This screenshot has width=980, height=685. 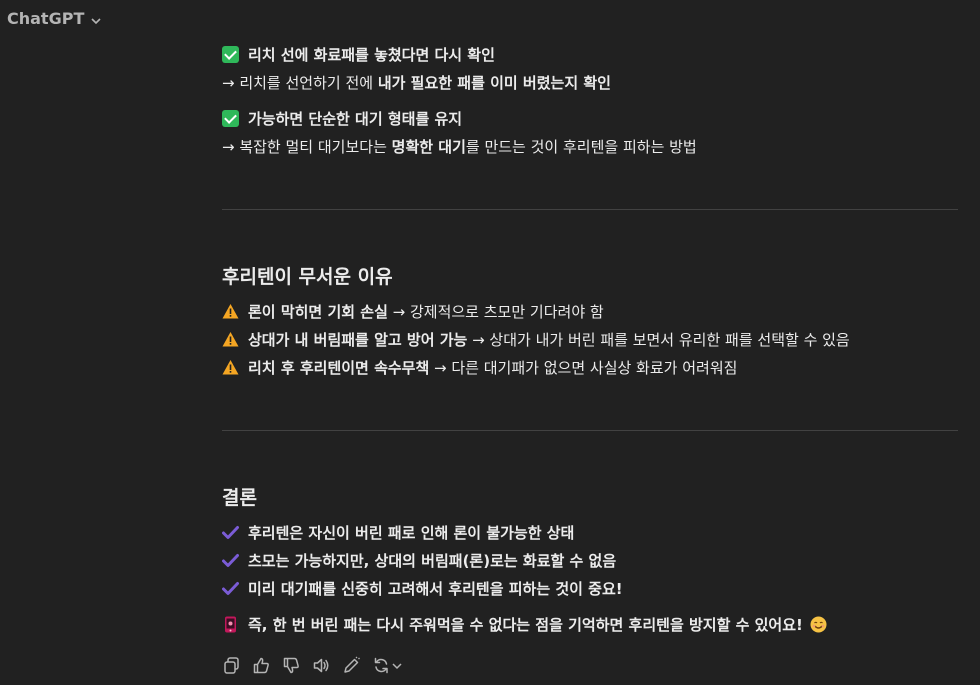 I want to click on bold-text: 론이 막히면 기회 손실, so click(x=318, y=312).